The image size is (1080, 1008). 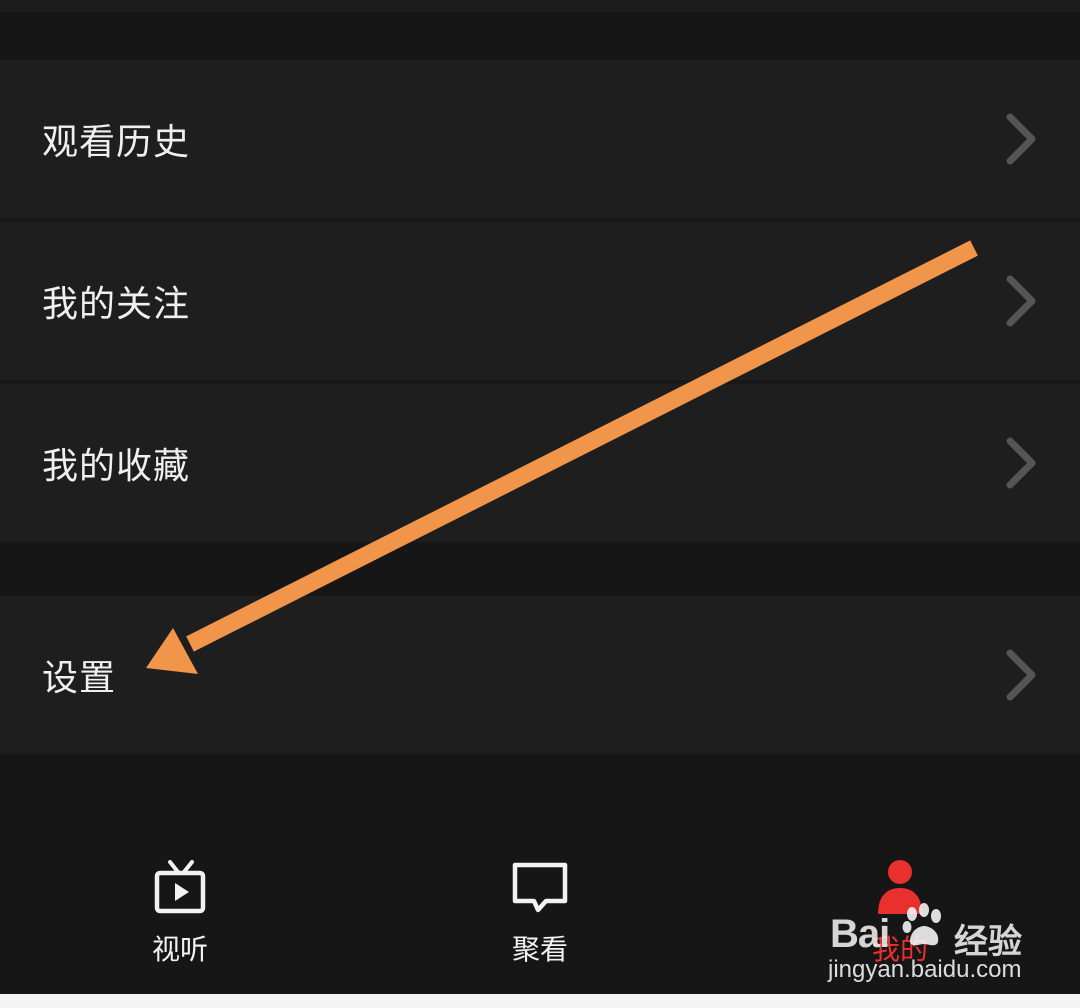 What do you see at coordinates (179, 949) in the screenshot?
I see `tab-label: 视听` at bounding box center [179, 949].